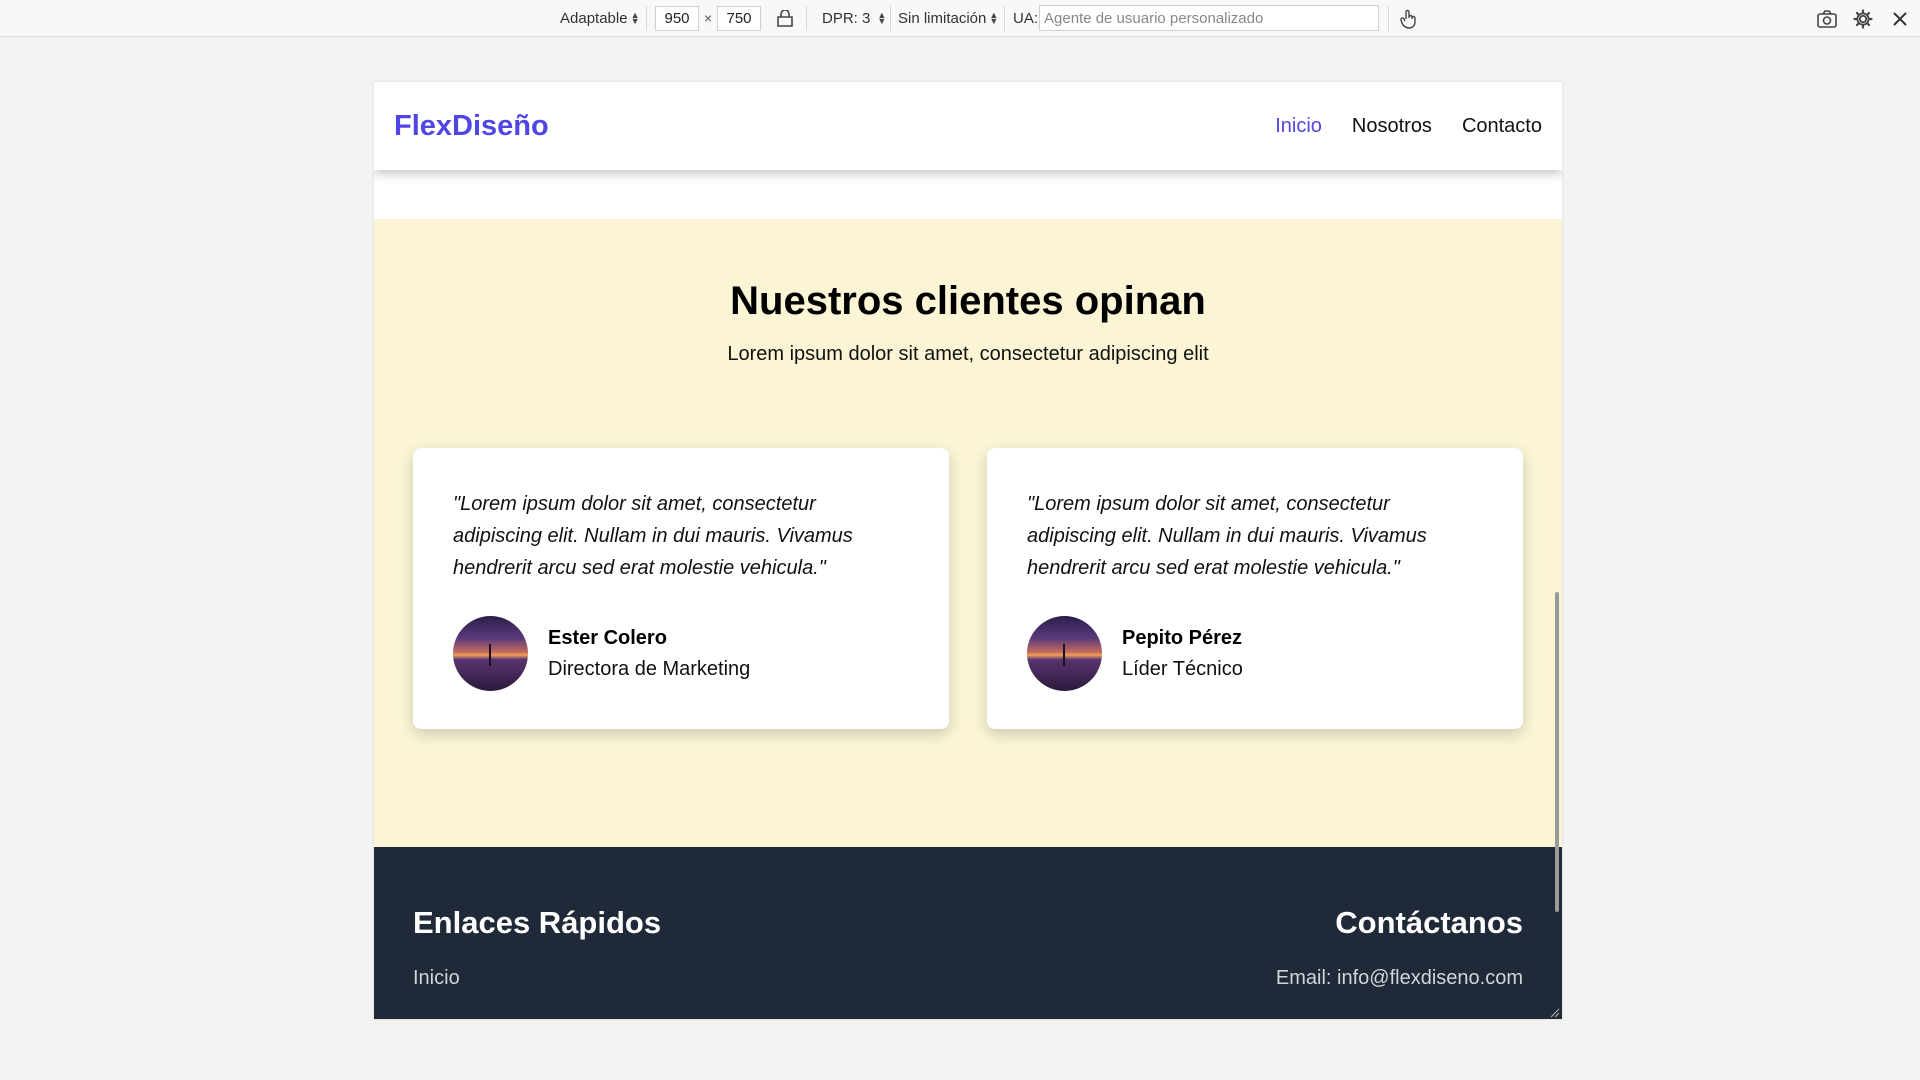  I want to click on dpr-label: DPR: 3, so click(846, 18).